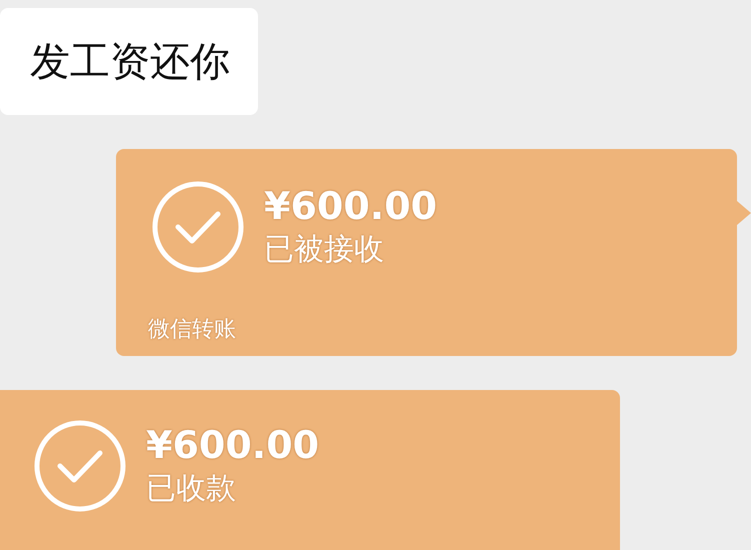 This screenshot has height=550, width=751. Describe the element at coordinates (192, 330) in the screenshot. I see `transfer-label: 微信转账` at that location.